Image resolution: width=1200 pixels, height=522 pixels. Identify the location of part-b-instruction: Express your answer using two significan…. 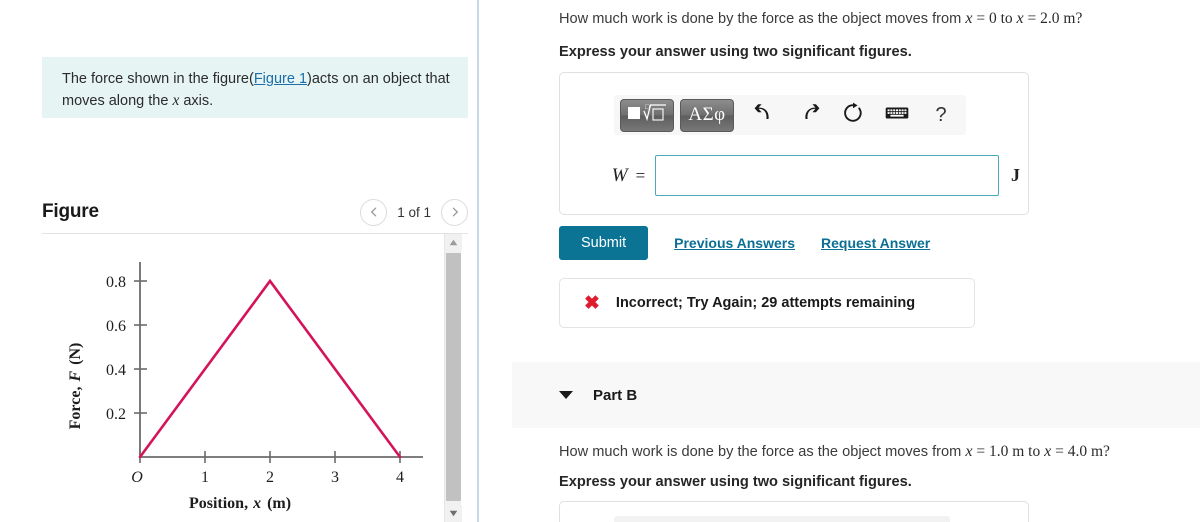
(735, 482).